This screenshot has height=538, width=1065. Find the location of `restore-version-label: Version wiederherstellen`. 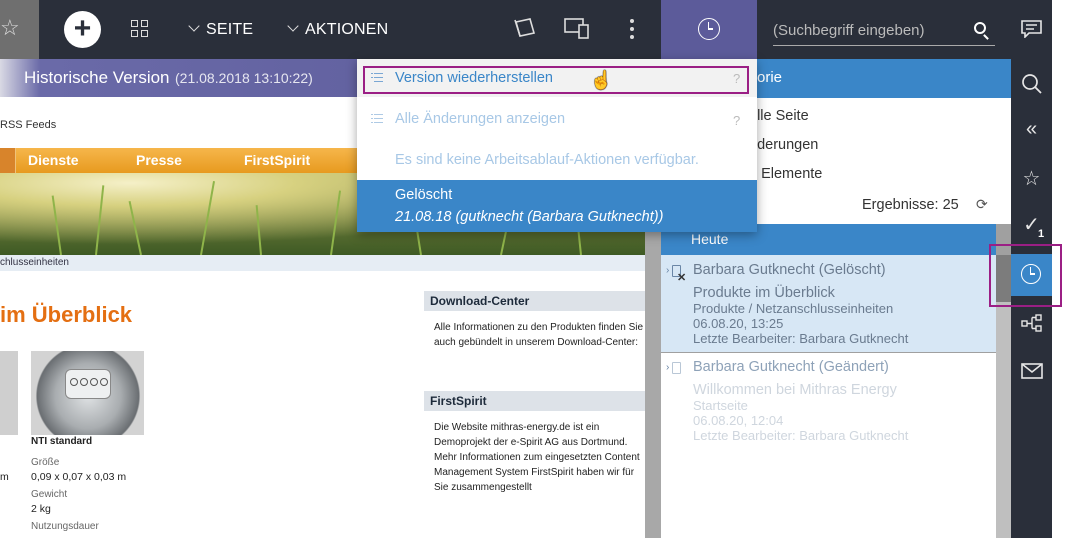

restore-version-label: Version wiederherstellen is located at coordinates (474, 78).